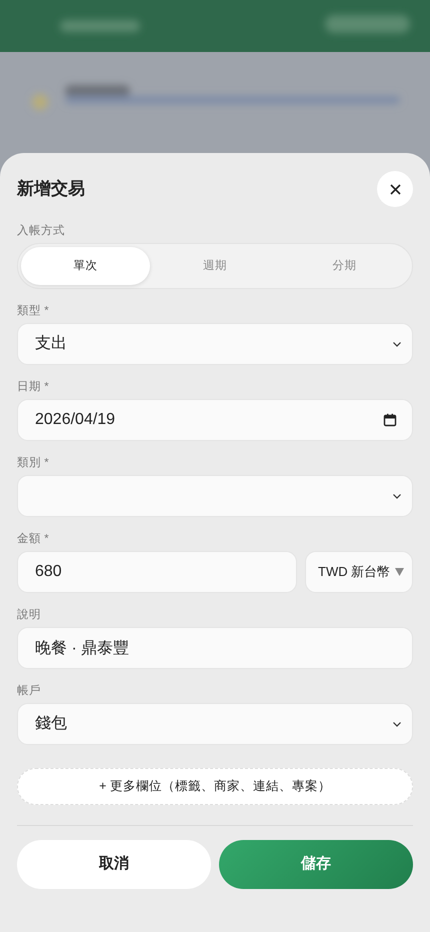 The image size is (430, 932). What do you see at coordinates (215, 344) in the screenshot?
I see `select-field: 支出` at bounding box center [215, 344].